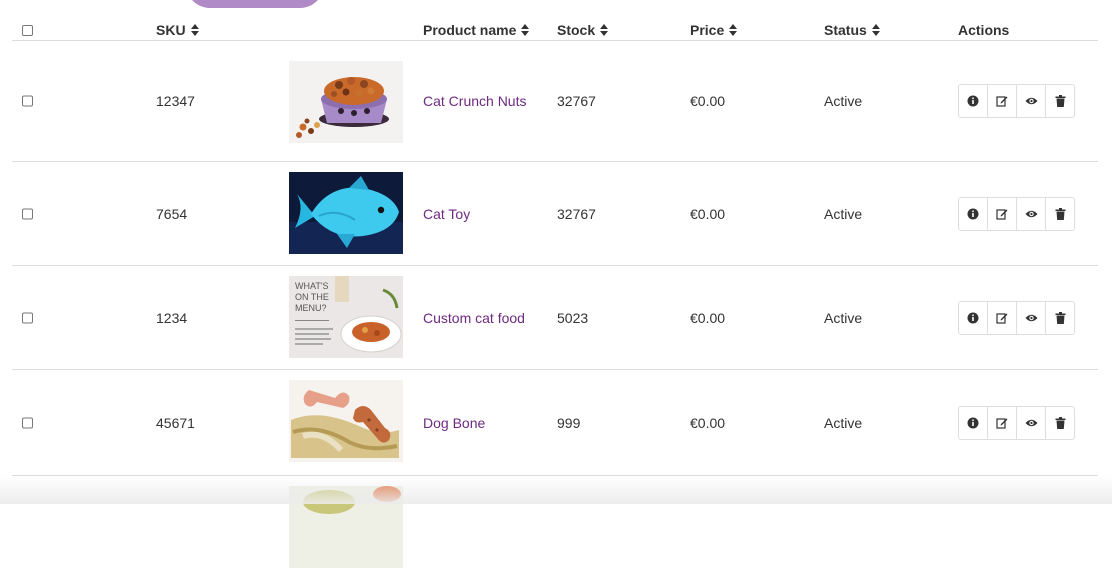 The width and height of the screenshot is (1112, 568). I want to click on stock-cell: 999, so click(569, 422).